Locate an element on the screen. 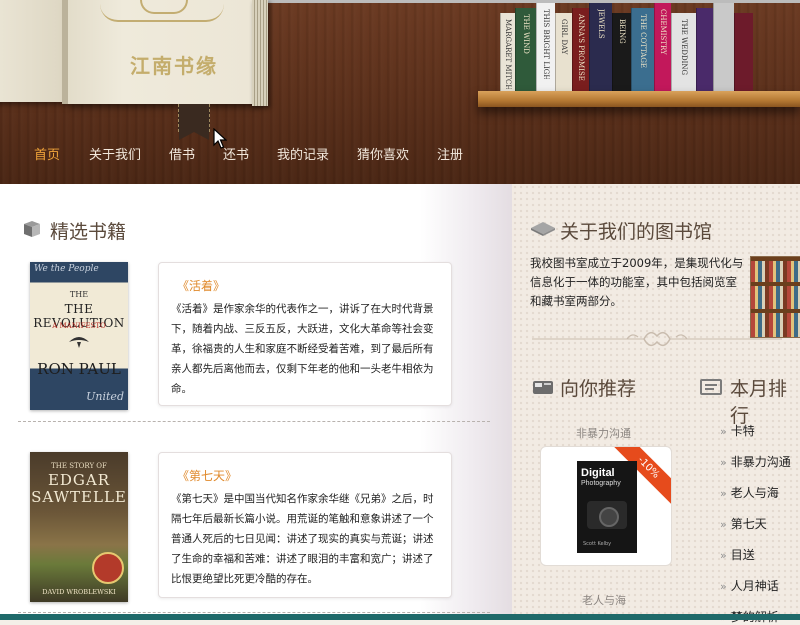 The width and height of the screenshot is (800, 625). nav-about: 关于我们 is located at coordinates (115, 153).